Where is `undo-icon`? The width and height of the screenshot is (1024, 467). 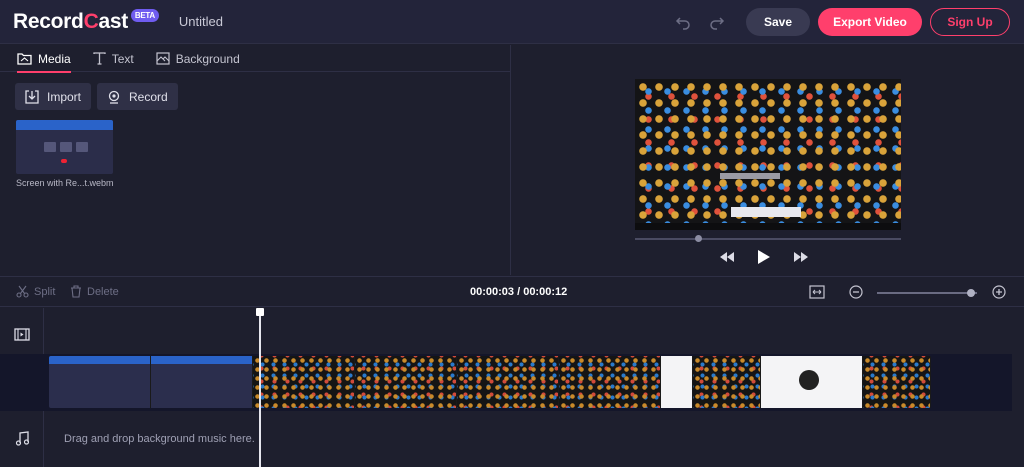
undo-icon is located at coordinates (683, 22).